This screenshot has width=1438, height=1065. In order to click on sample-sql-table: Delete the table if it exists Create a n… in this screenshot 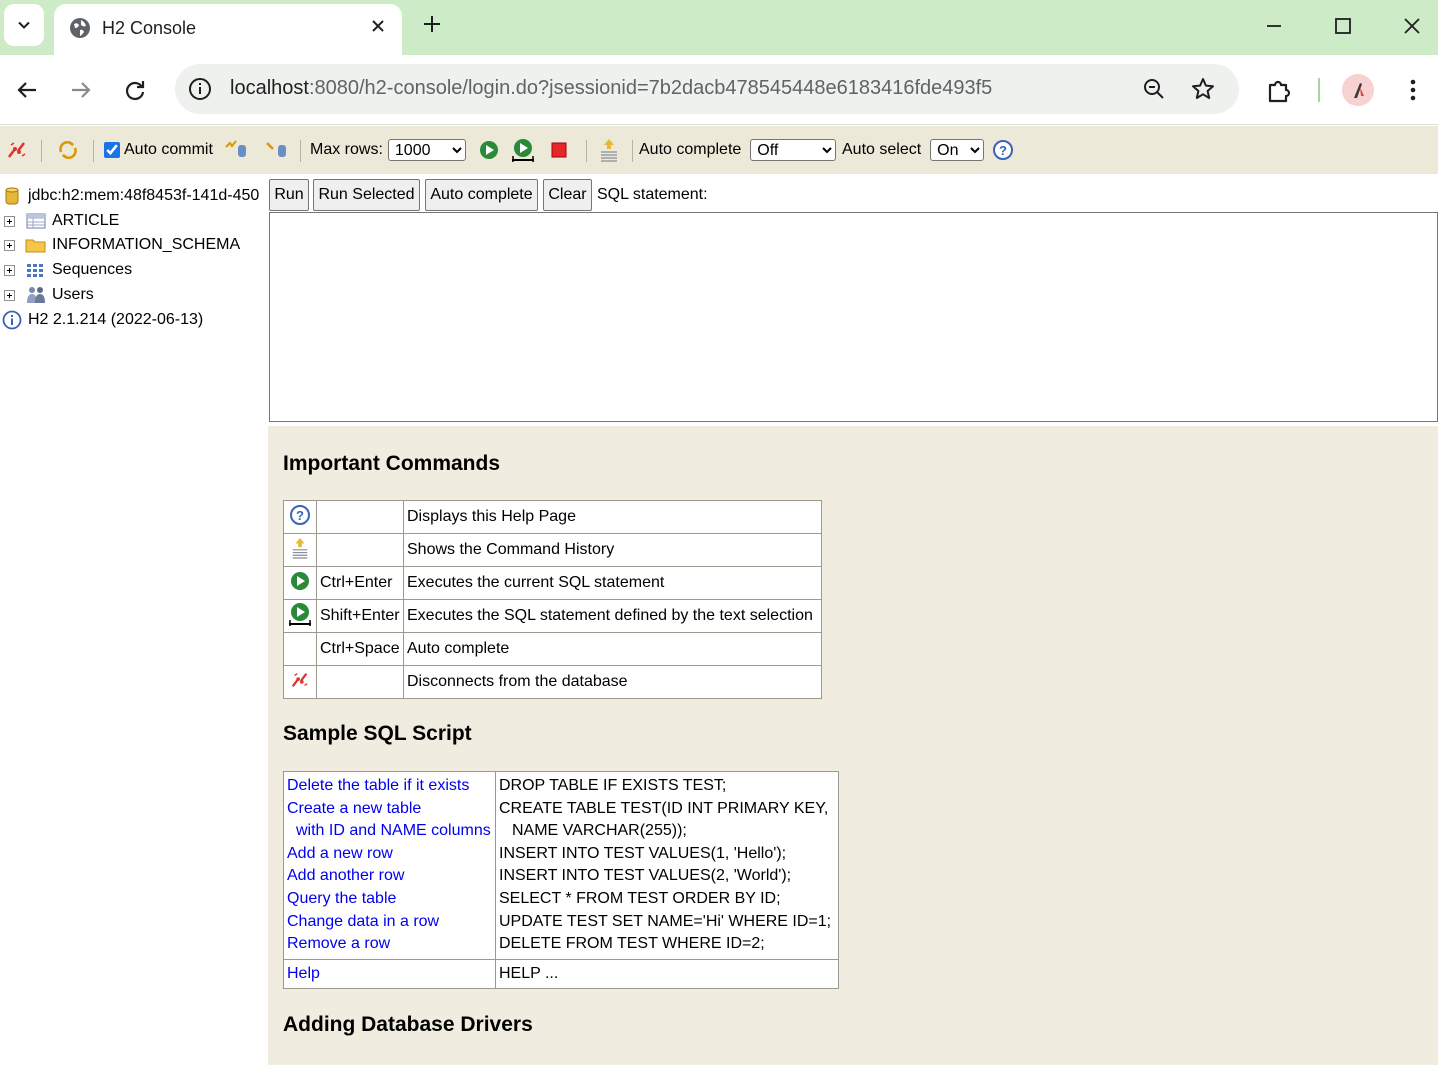, I will do `click(561, 880)`.